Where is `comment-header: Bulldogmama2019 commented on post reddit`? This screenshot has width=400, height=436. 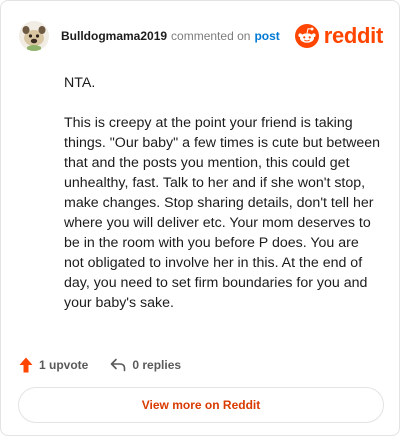 comment-header: Bulldogmama2019 commented on post reddit is located at coordinates (201, 36).